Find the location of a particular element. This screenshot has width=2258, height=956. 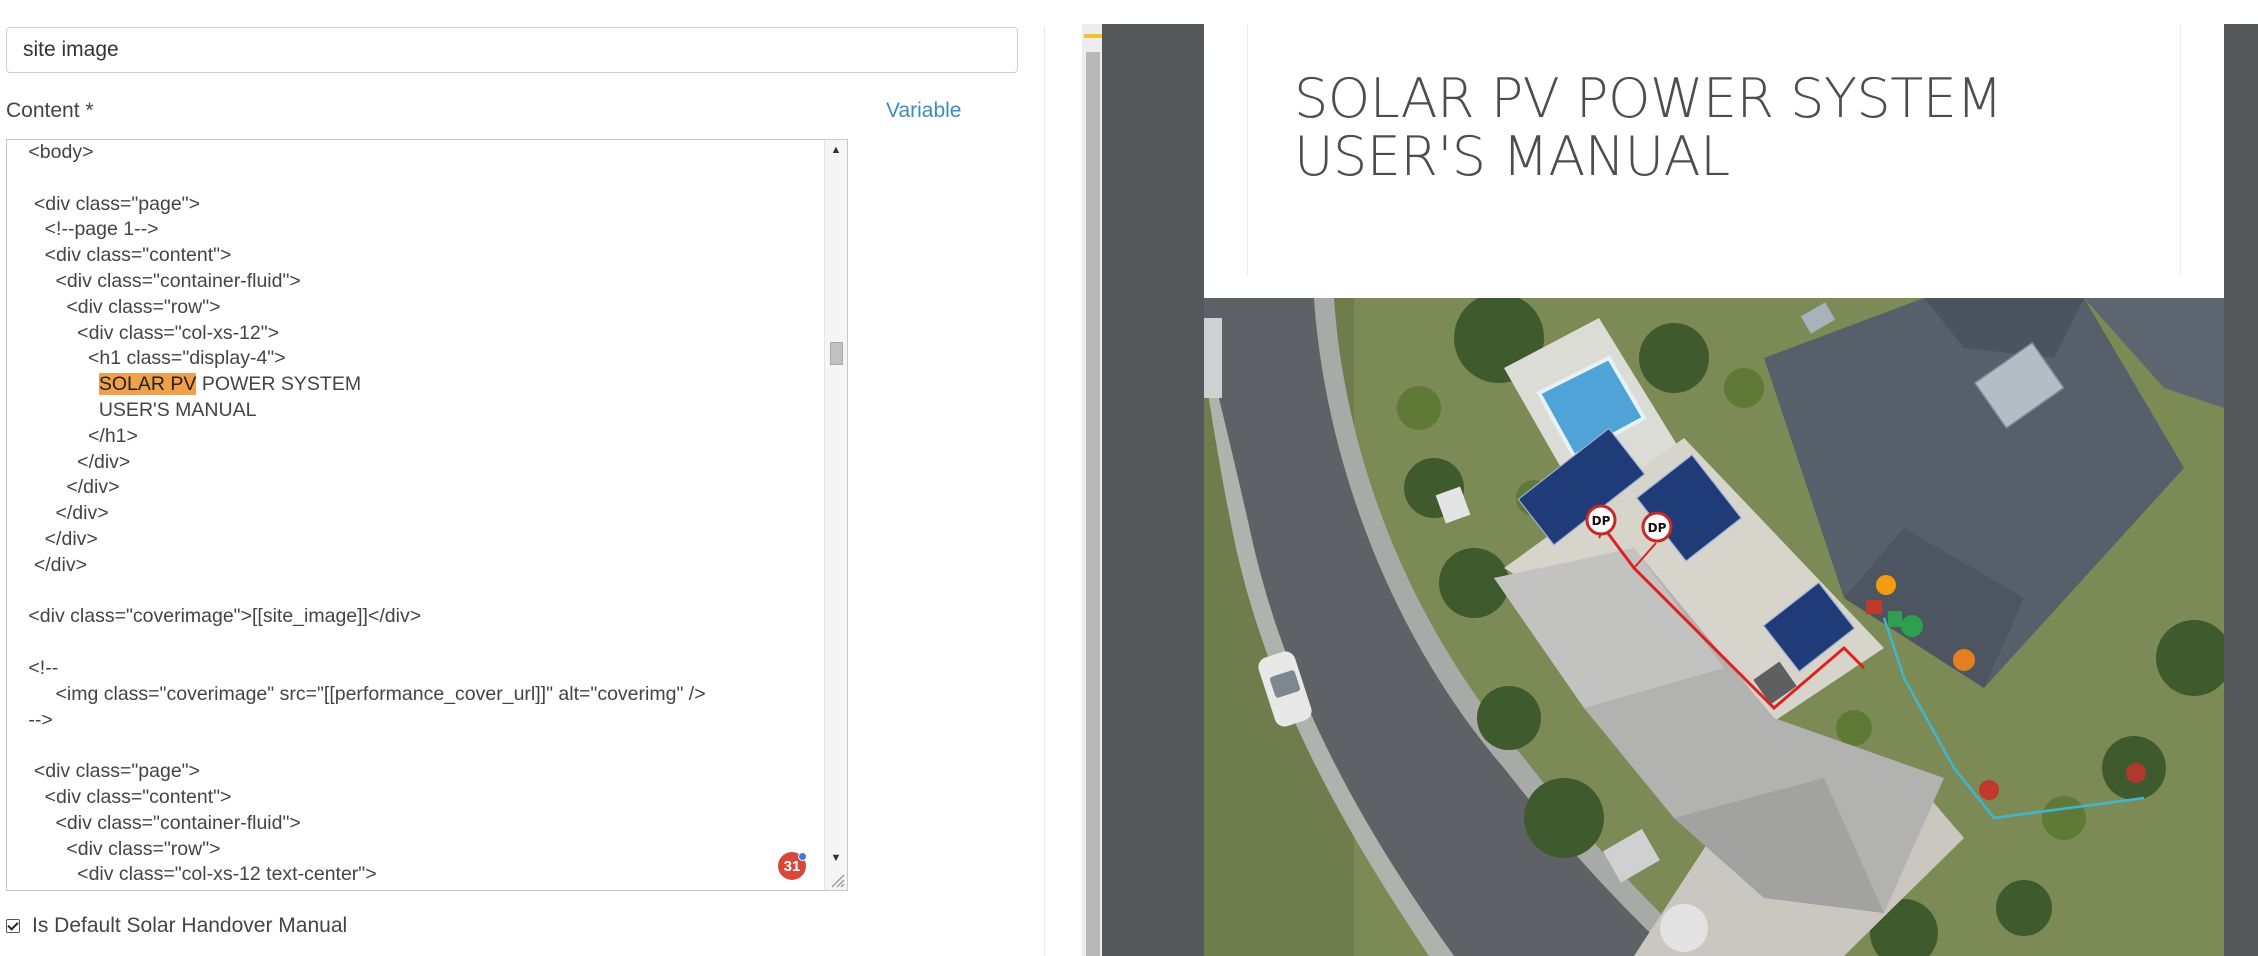

default-manual-label: Is Default Solar Handover Manual is located at coordinates (190, 925).